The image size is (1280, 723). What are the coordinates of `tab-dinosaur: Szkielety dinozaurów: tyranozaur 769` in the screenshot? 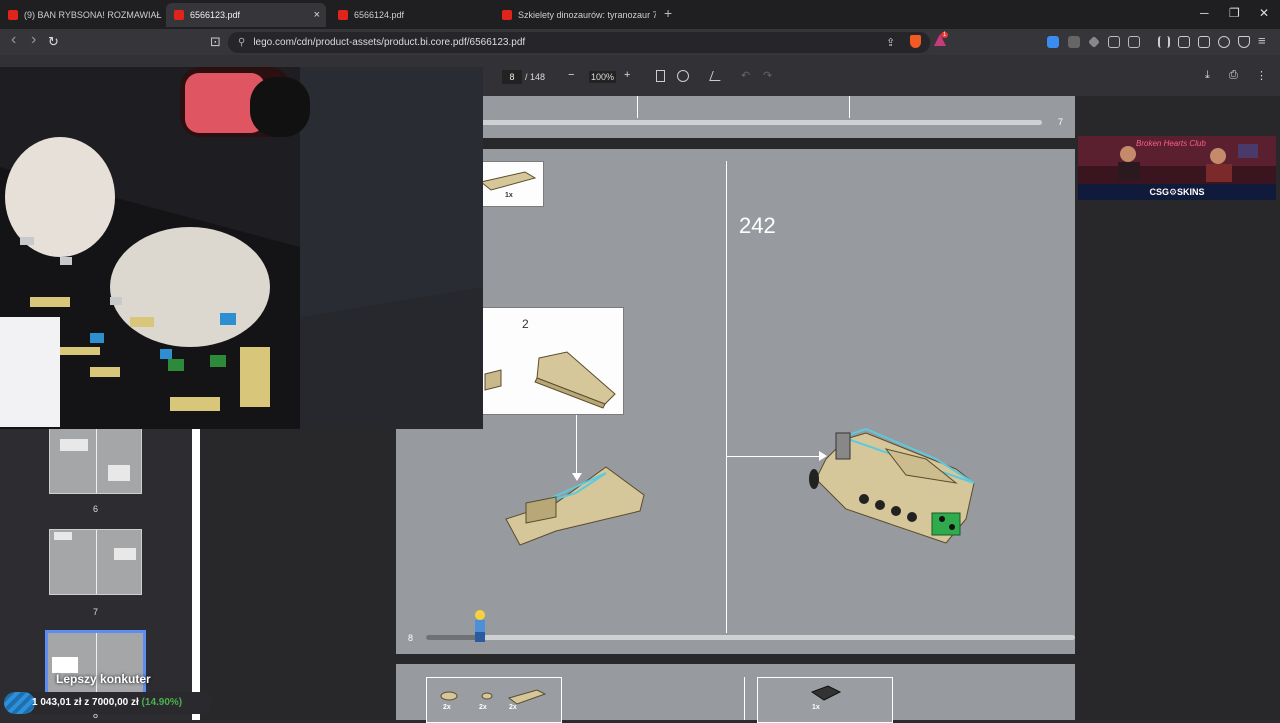 It's located at (575, 15).